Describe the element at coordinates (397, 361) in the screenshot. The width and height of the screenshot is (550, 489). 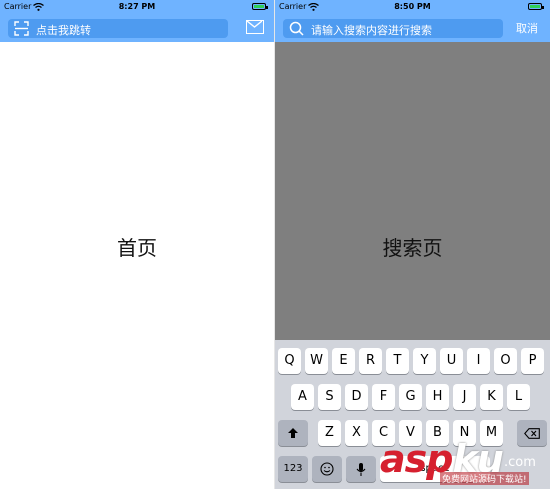
I see `key-t: T` at that location.